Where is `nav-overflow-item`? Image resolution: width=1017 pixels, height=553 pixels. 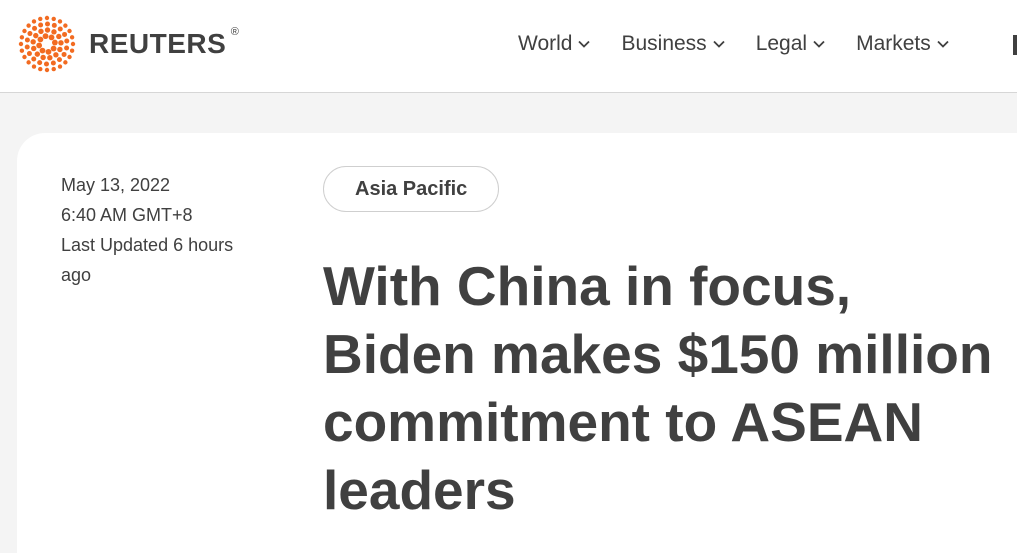 nav-overflow-item is located at coordinates (1015, 45).